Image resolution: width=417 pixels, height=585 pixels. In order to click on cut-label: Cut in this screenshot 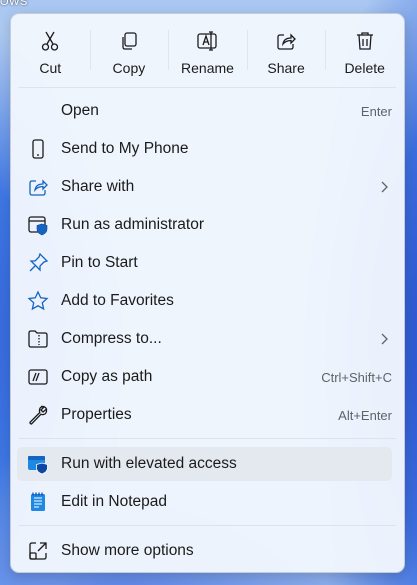, I will do `click(50, 68)`.